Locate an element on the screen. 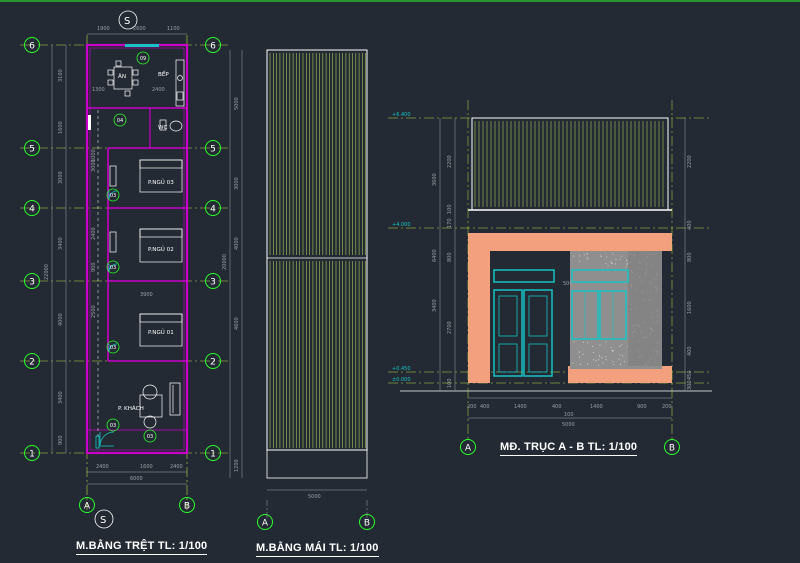 This screenshot has height=563, width=800. north-label-top: S is located at coordinates (127, 21).